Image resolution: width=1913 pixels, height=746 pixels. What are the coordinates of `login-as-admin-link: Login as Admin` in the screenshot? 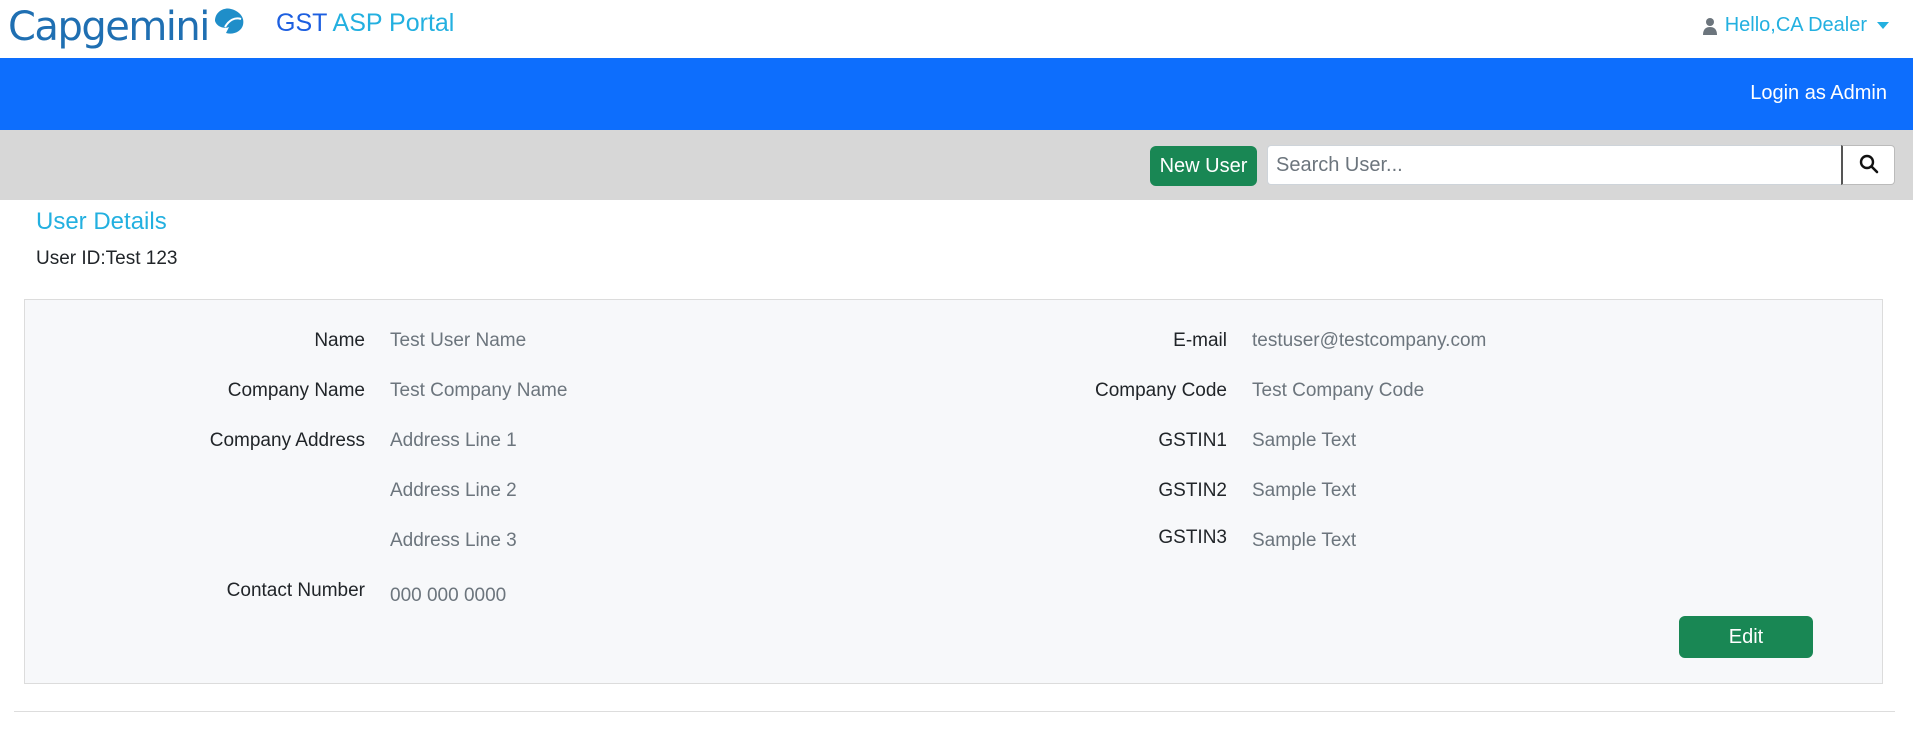 It's located at (1818, 93).